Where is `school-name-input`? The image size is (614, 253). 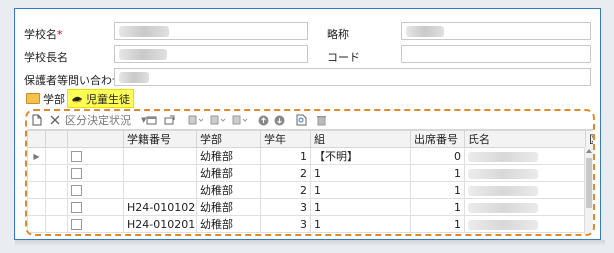
school-name-input is located at coordinates (211, 31).